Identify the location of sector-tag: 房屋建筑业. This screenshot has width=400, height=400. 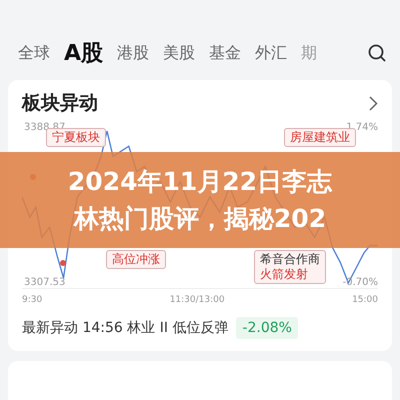
(320, 137).